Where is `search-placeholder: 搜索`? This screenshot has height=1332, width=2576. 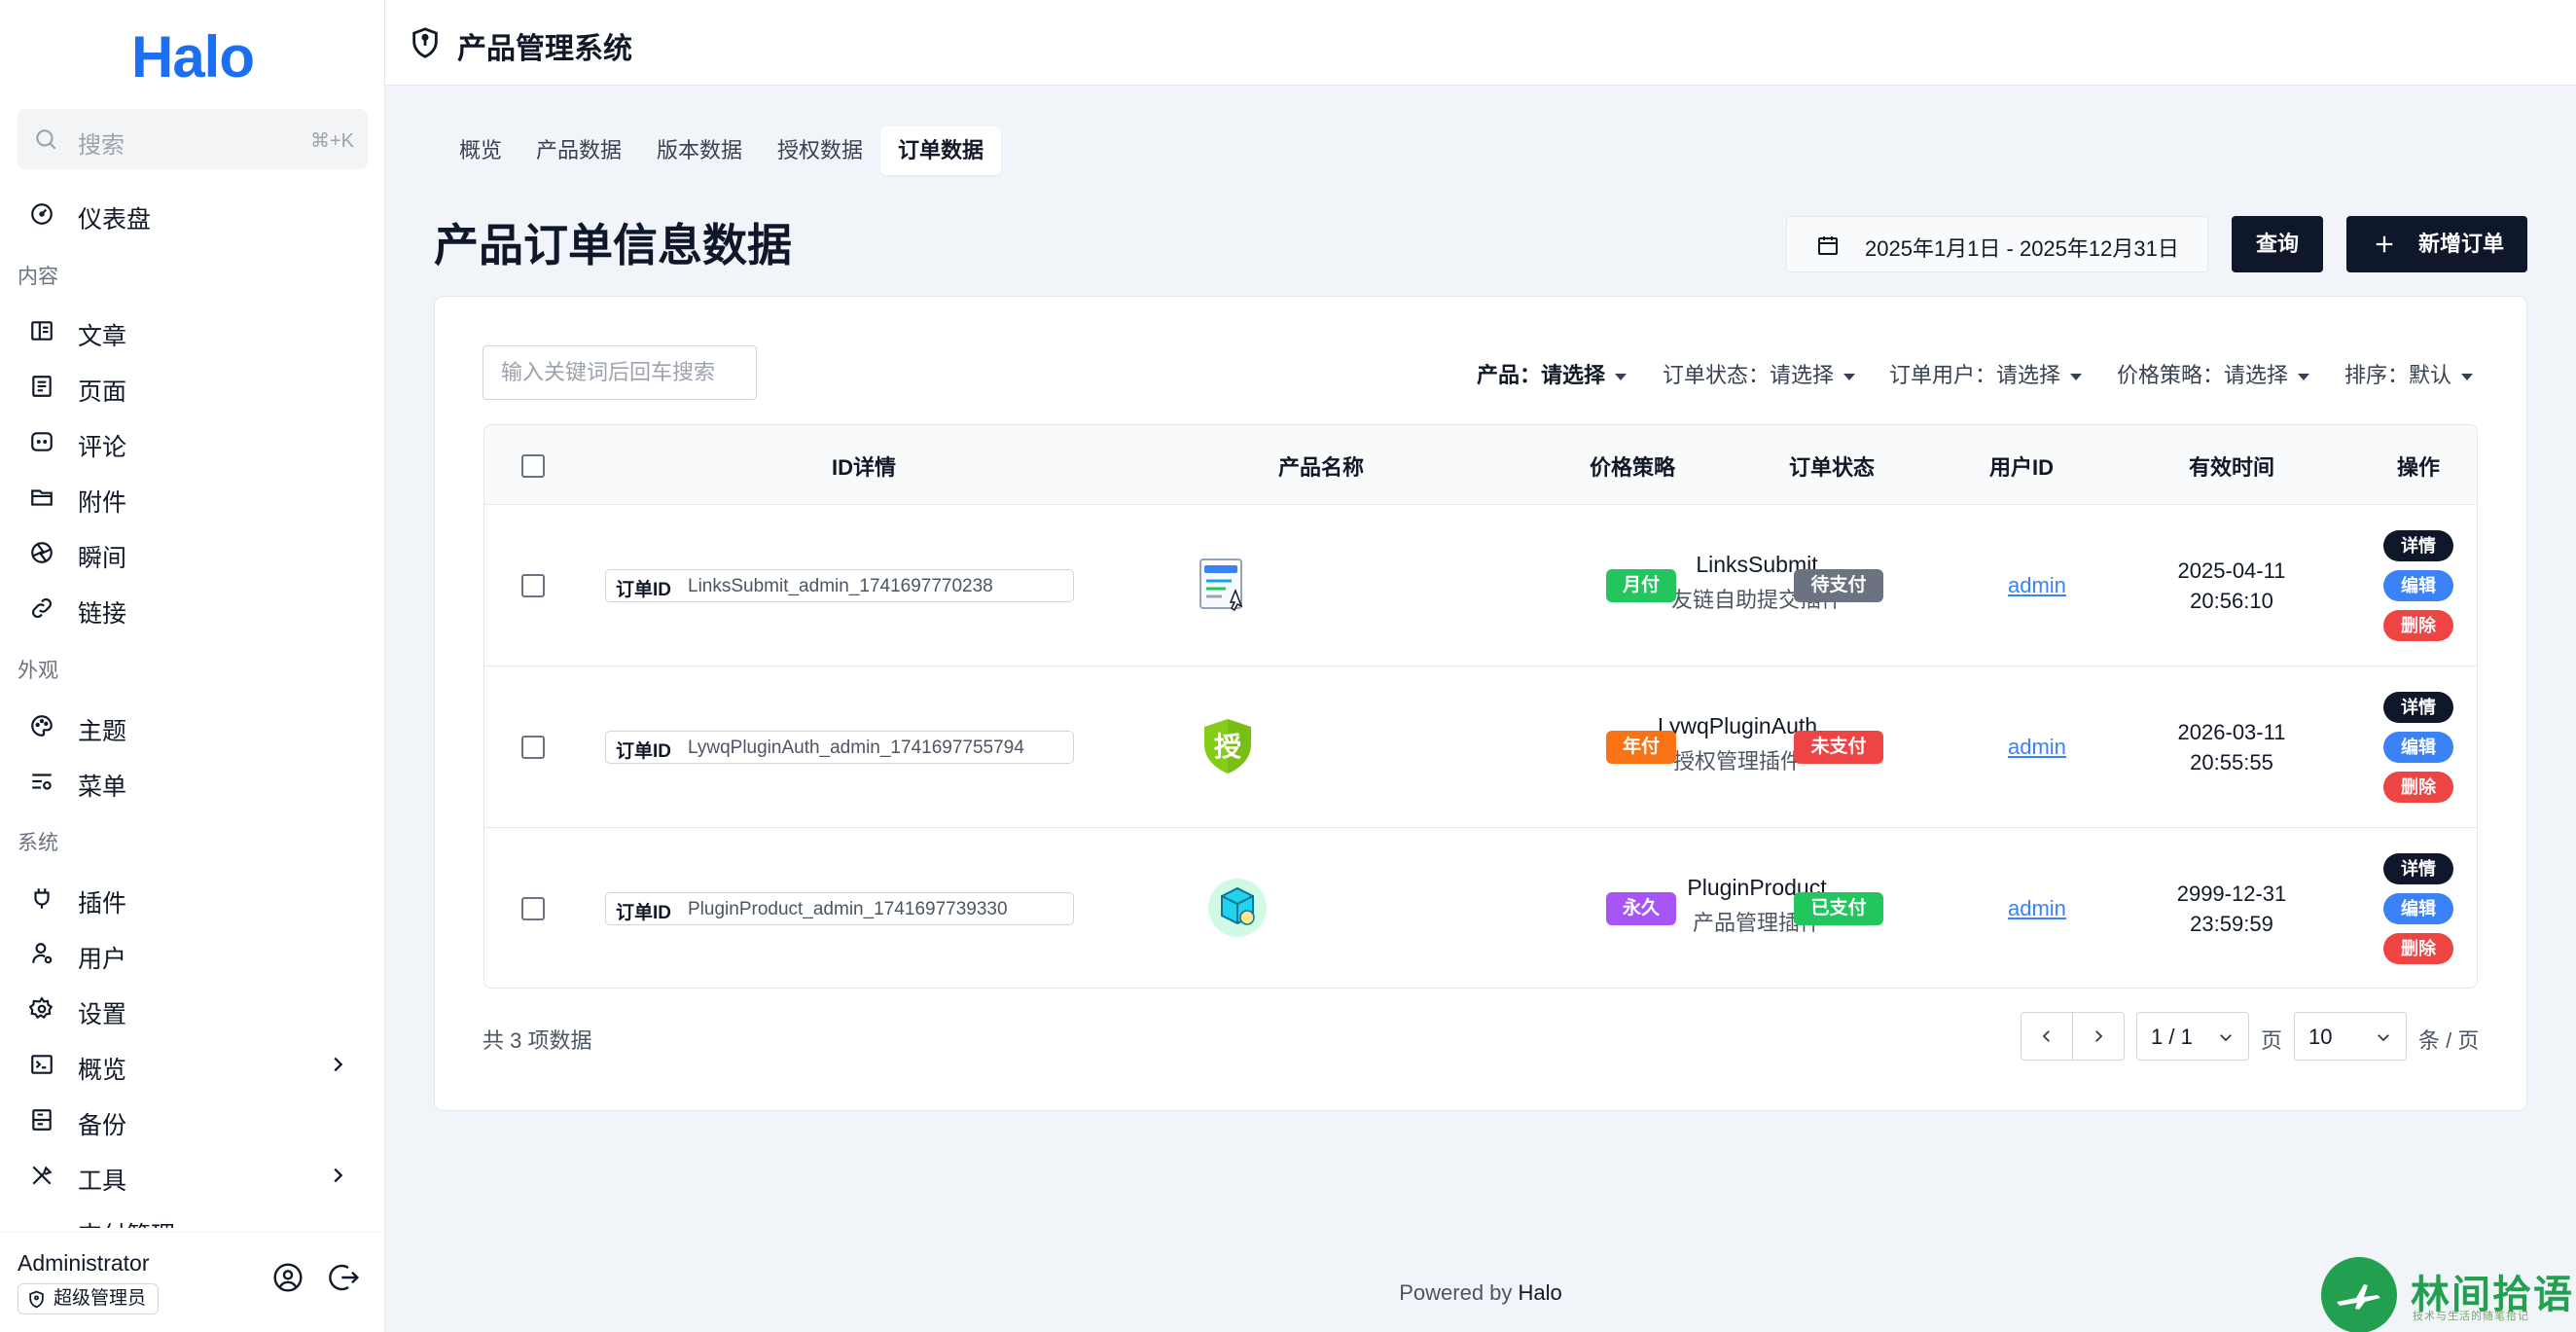
search-placeholder: 搜索 is located at coordinates (101, 145).